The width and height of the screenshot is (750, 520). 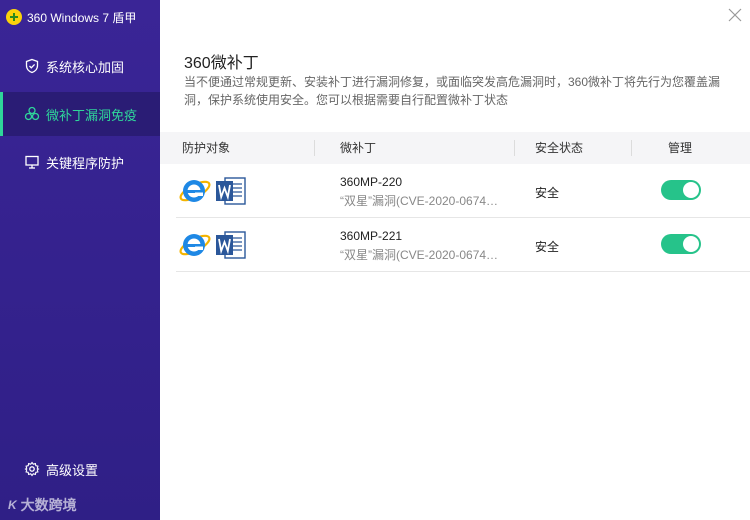 I want to click on monitor-icon, so click(x=32, y=162).